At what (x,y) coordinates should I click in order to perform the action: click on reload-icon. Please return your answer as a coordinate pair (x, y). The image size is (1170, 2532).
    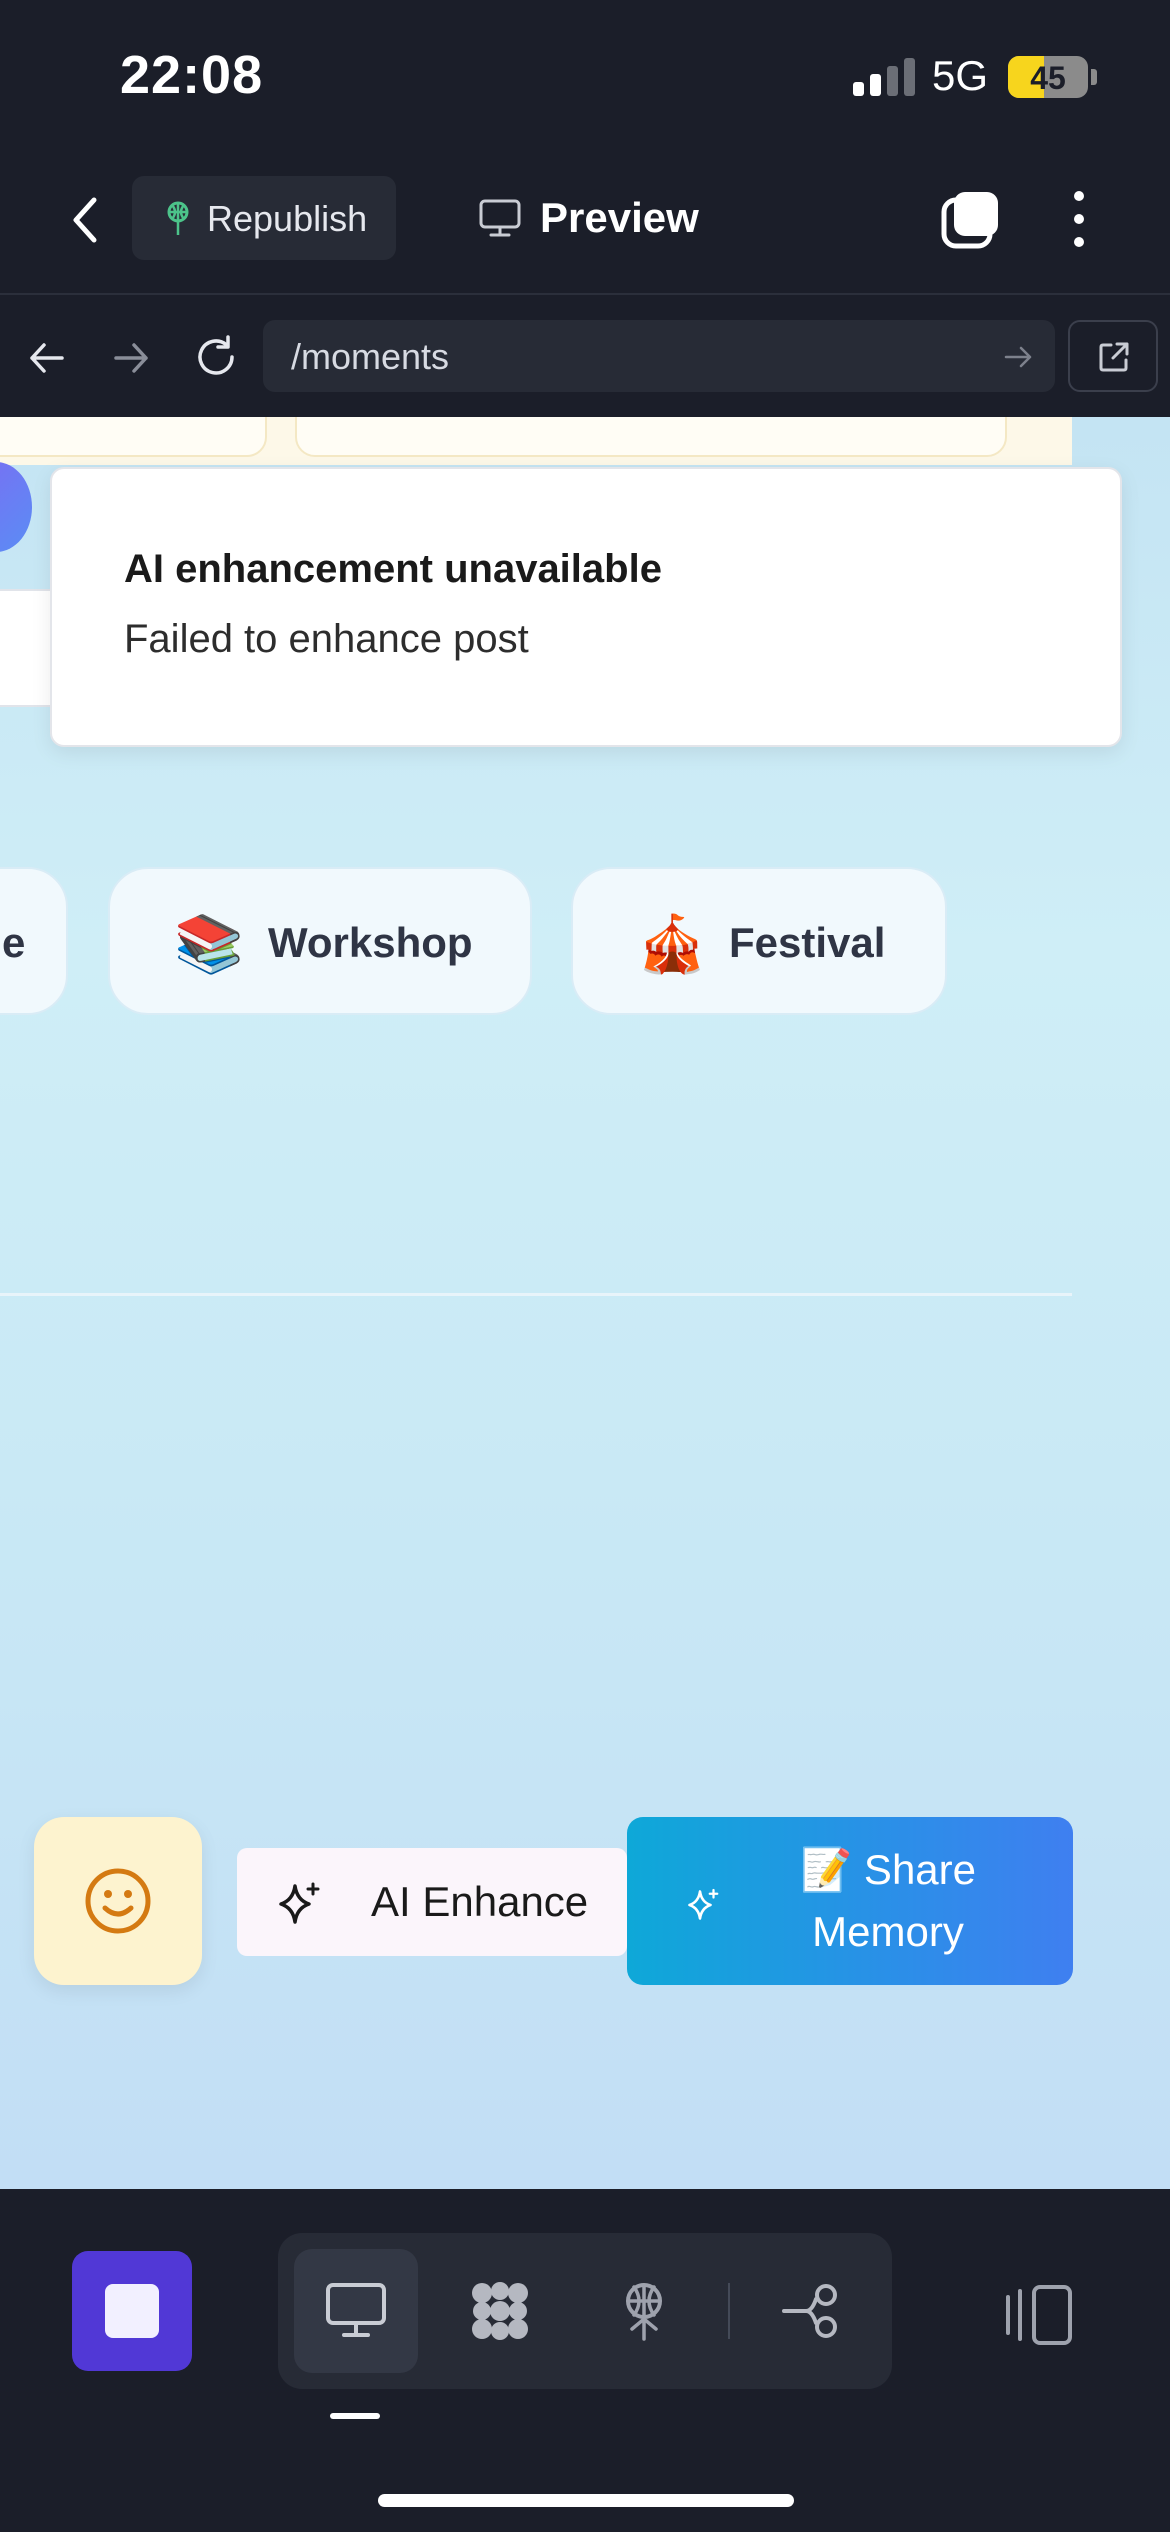
    Looking at the image, I should click on (216, 355).